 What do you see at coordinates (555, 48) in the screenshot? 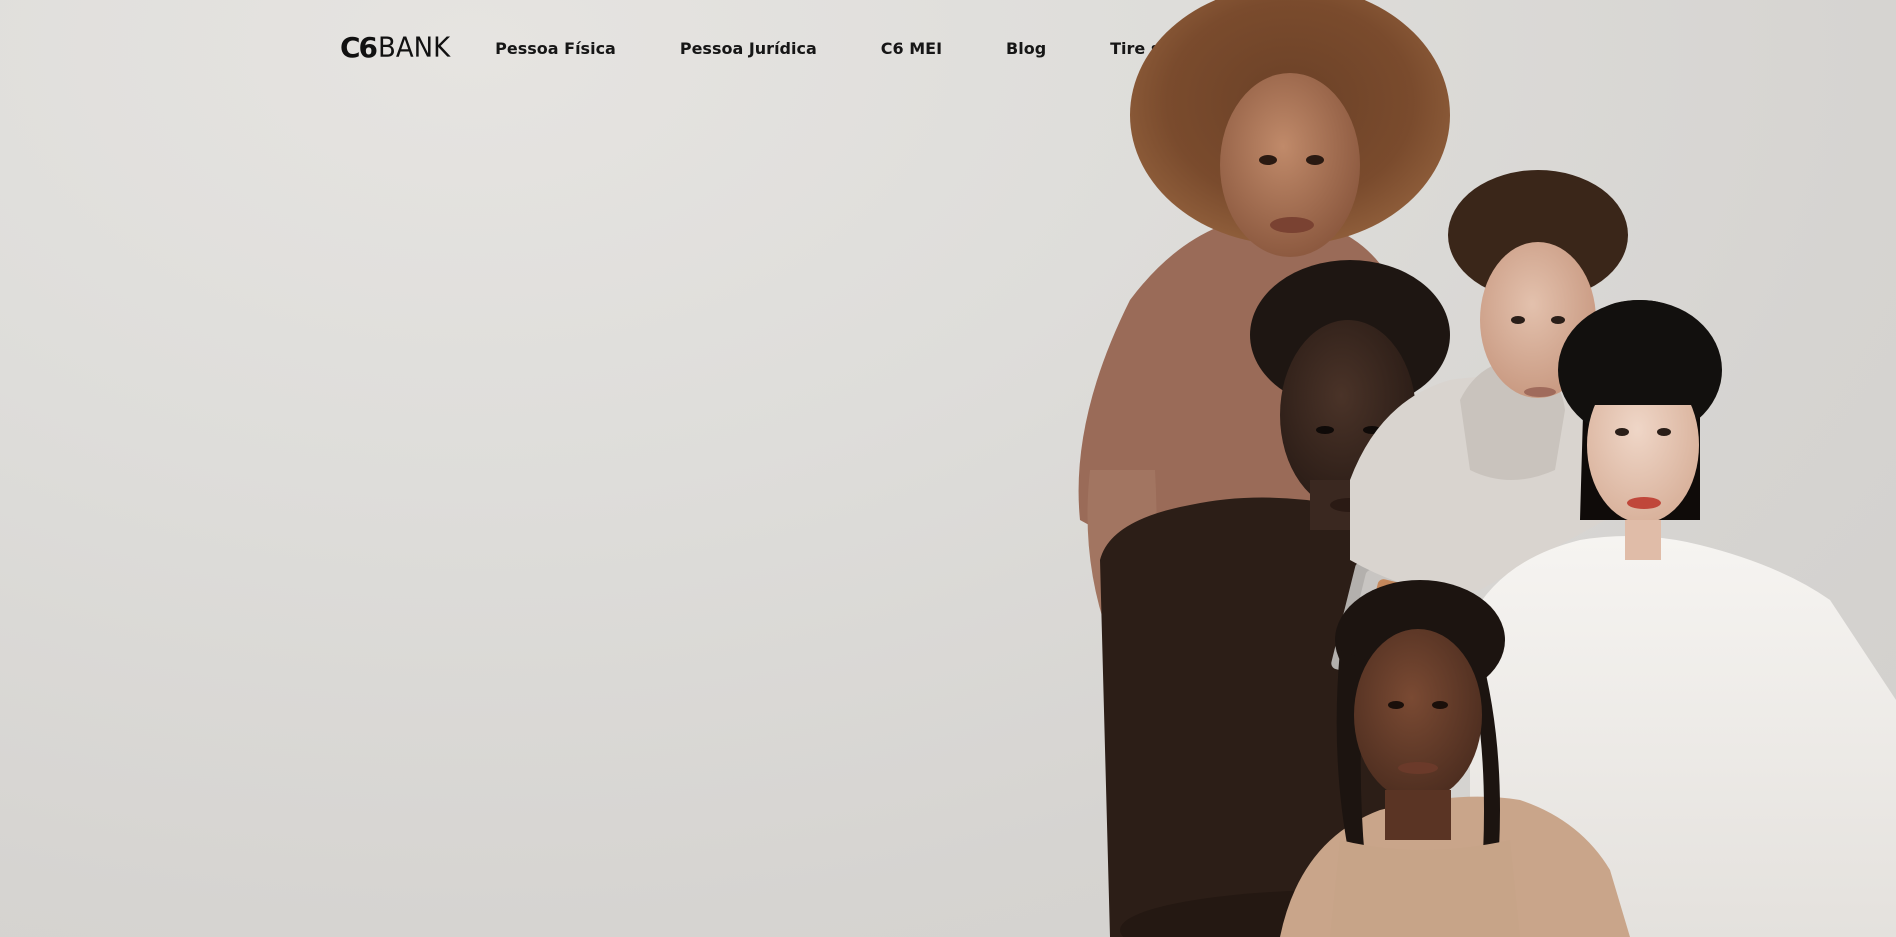
I see `nav-item-pessoa-fisica: Pessoa Física` at bounding box center [555, 48].